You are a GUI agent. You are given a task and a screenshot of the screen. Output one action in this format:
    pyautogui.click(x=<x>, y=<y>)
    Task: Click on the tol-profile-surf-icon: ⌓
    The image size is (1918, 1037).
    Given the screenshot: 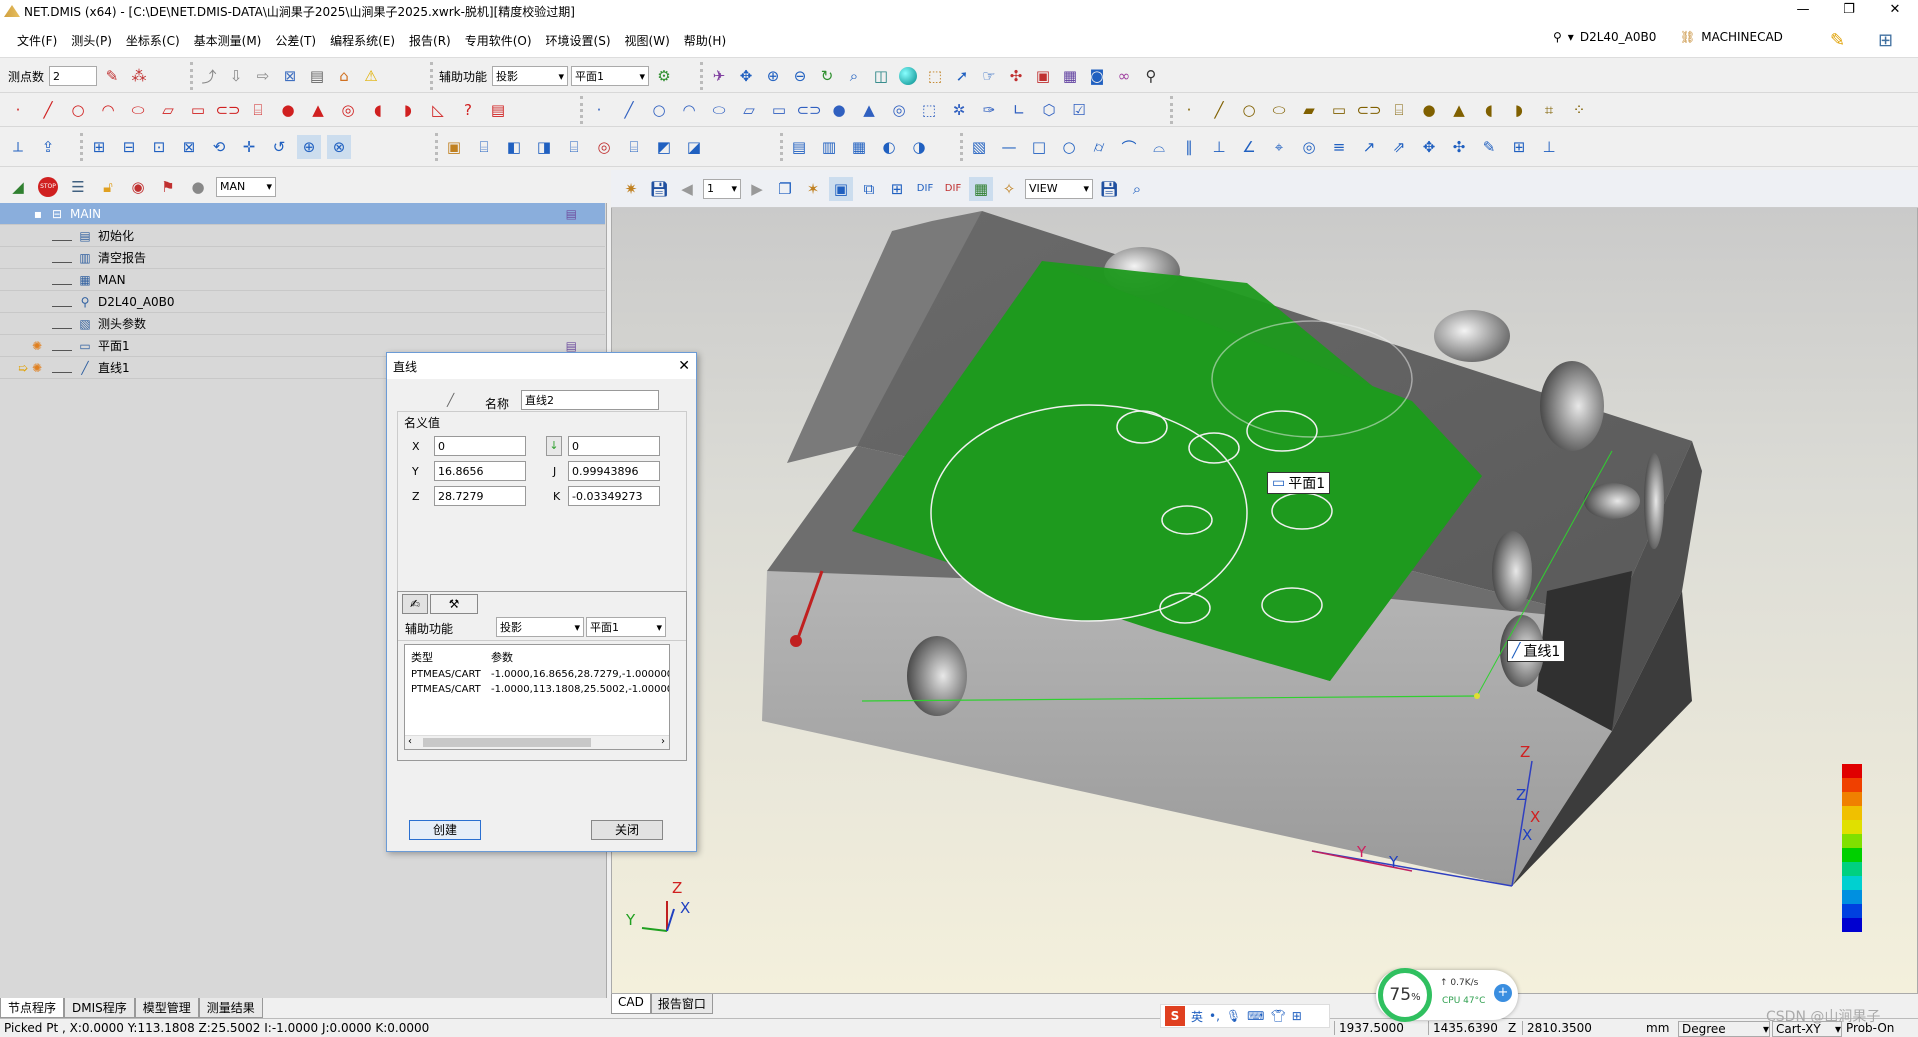 What is the action you would take?
    pyautogui.click(x=1159, y=147)
    